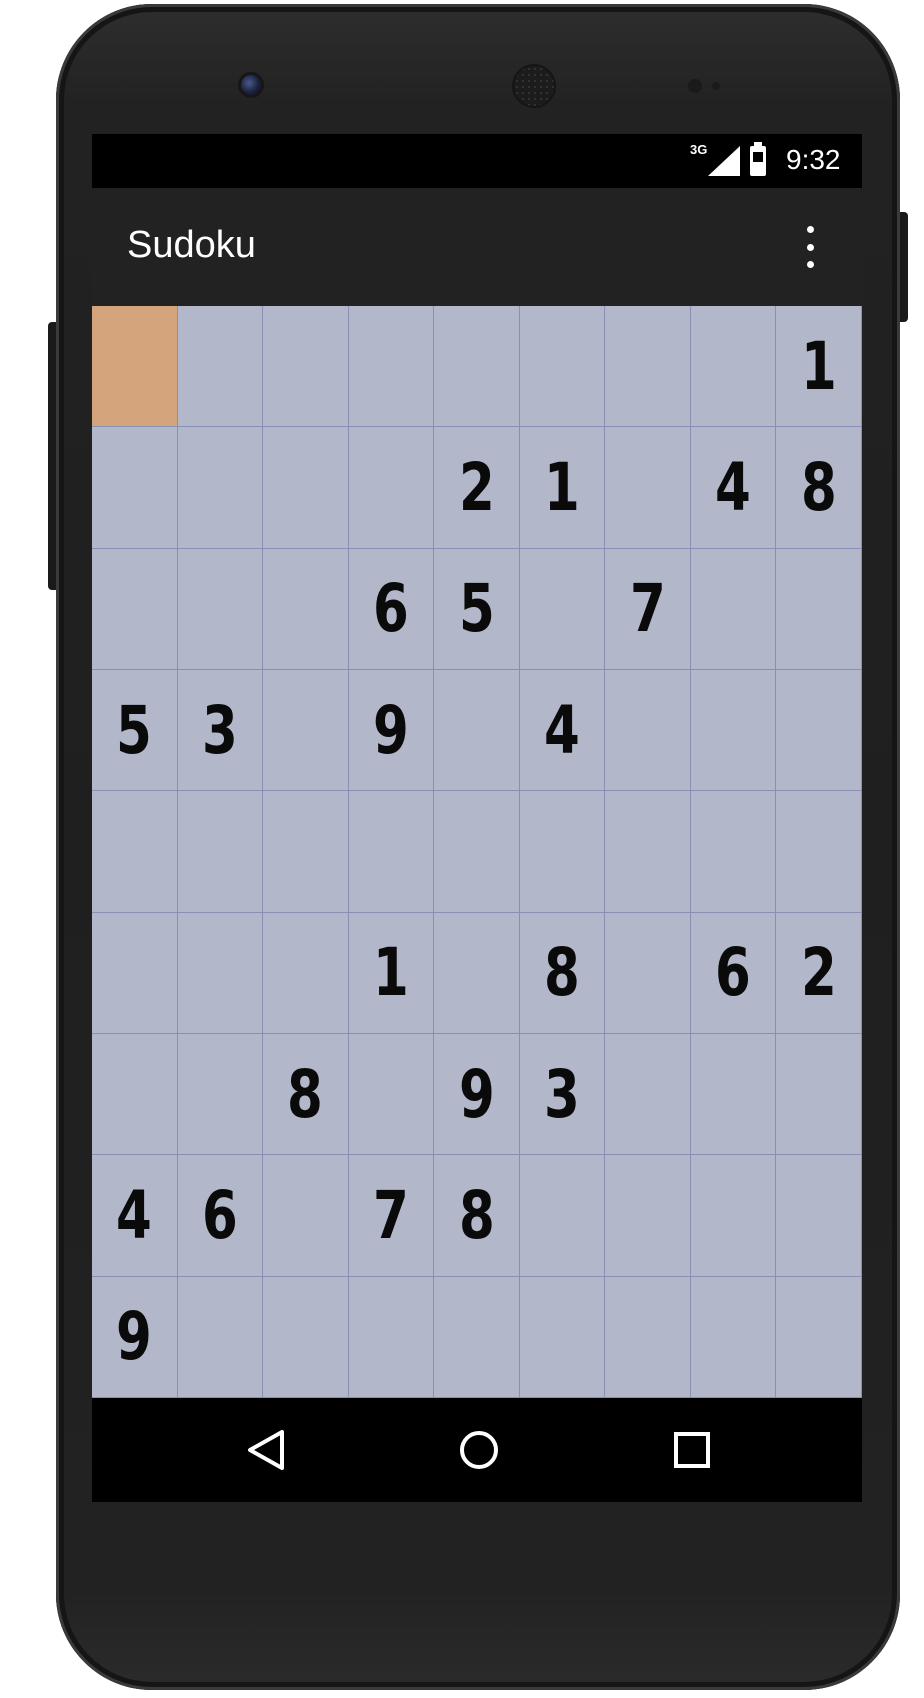 Image resolution: width=924 pixels, height=1698 pixels. What do you see at coordinates (692, 1450) in the screenshot?
I see `recent-apps-icon` at bounding box center [692, 1450].